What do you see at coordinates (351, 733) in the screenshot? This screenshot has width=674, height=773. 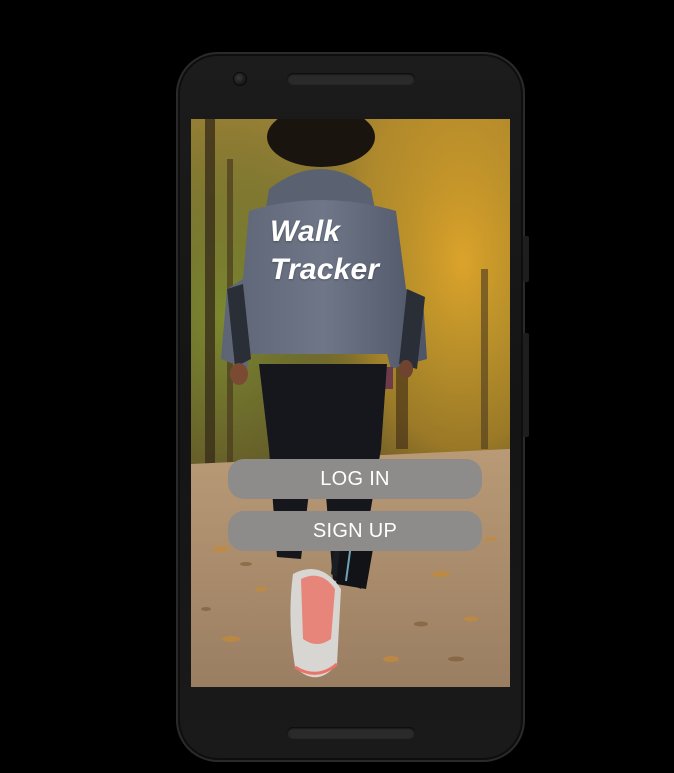 I see `bottom-speaker` at bounding box center [351, 733].